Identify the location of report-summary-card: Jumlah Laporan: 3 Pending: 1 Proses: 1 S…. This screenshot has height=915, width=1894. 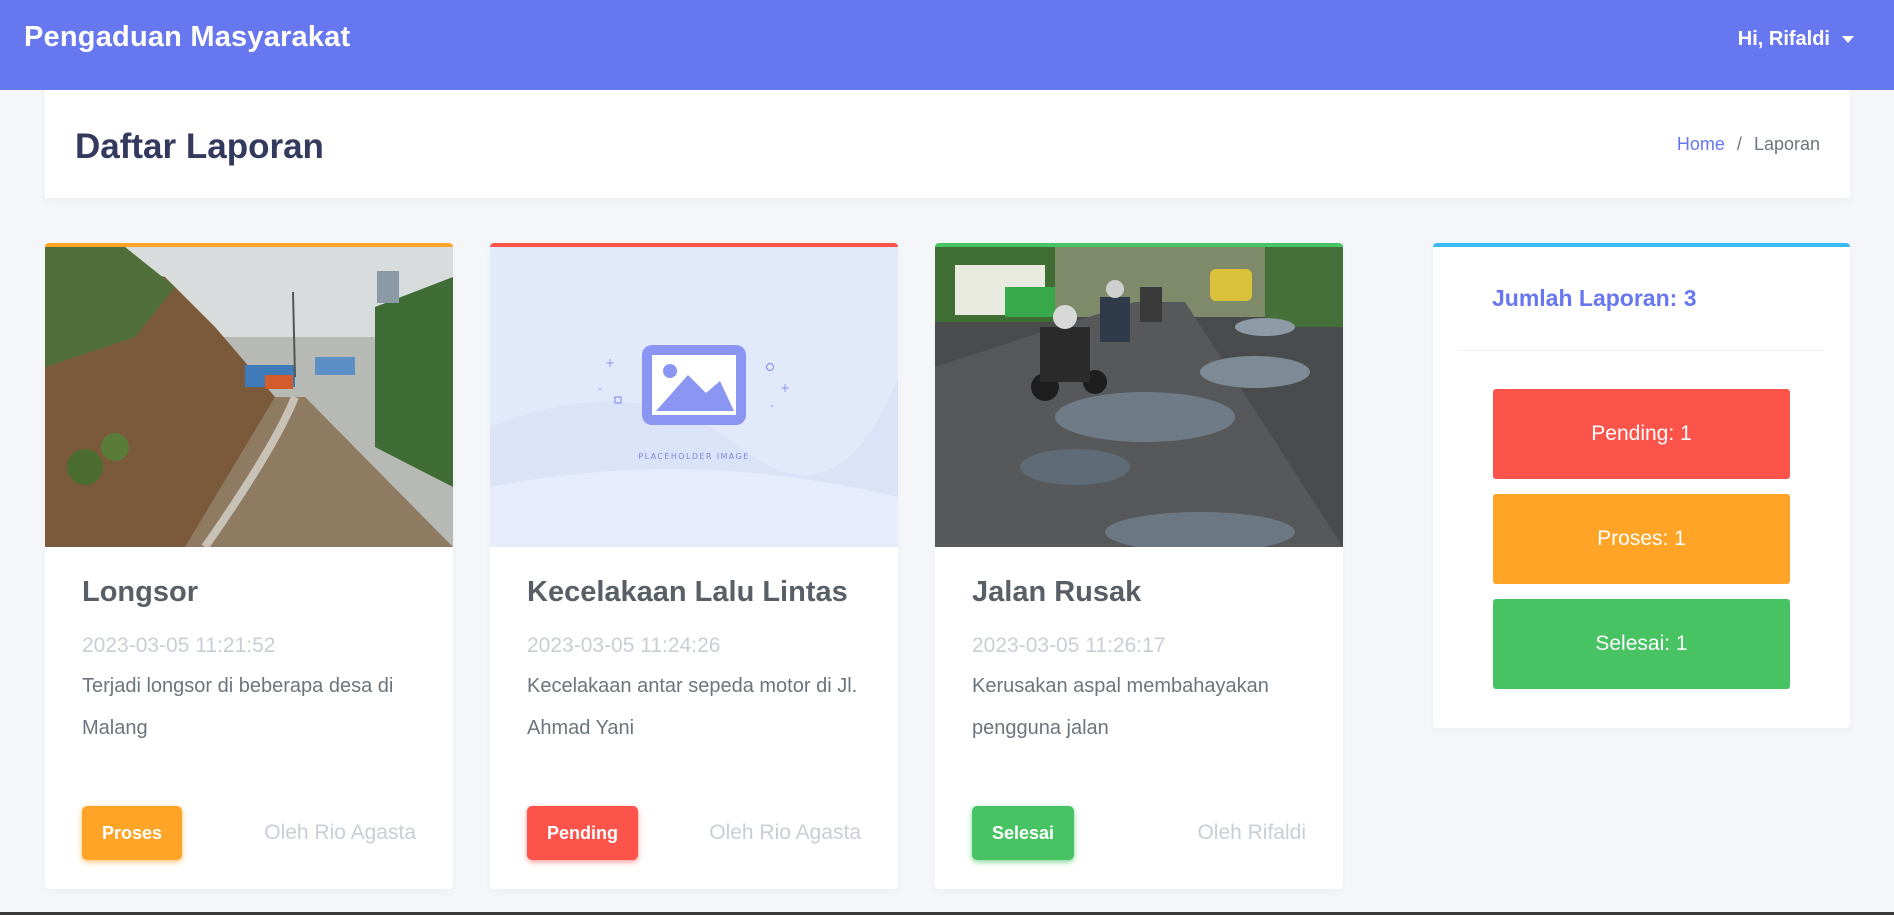
(1641, 485).